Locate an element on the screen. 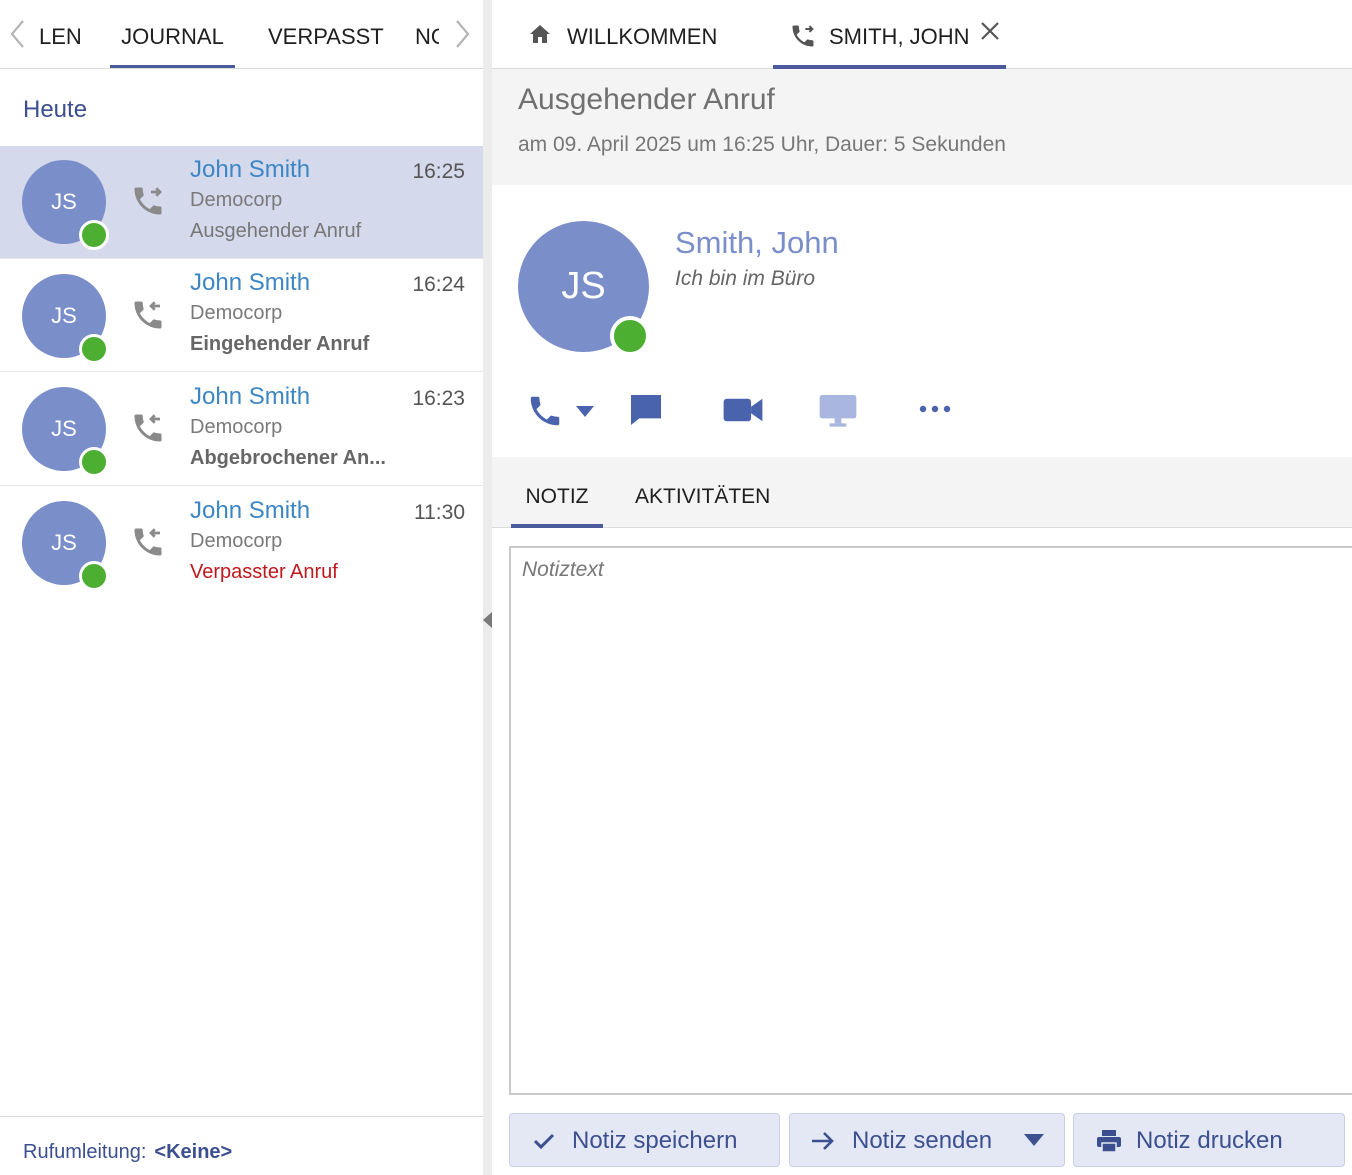 This screenshot has height=1175, width=1352. call-button is located at coordinates (561, 410).